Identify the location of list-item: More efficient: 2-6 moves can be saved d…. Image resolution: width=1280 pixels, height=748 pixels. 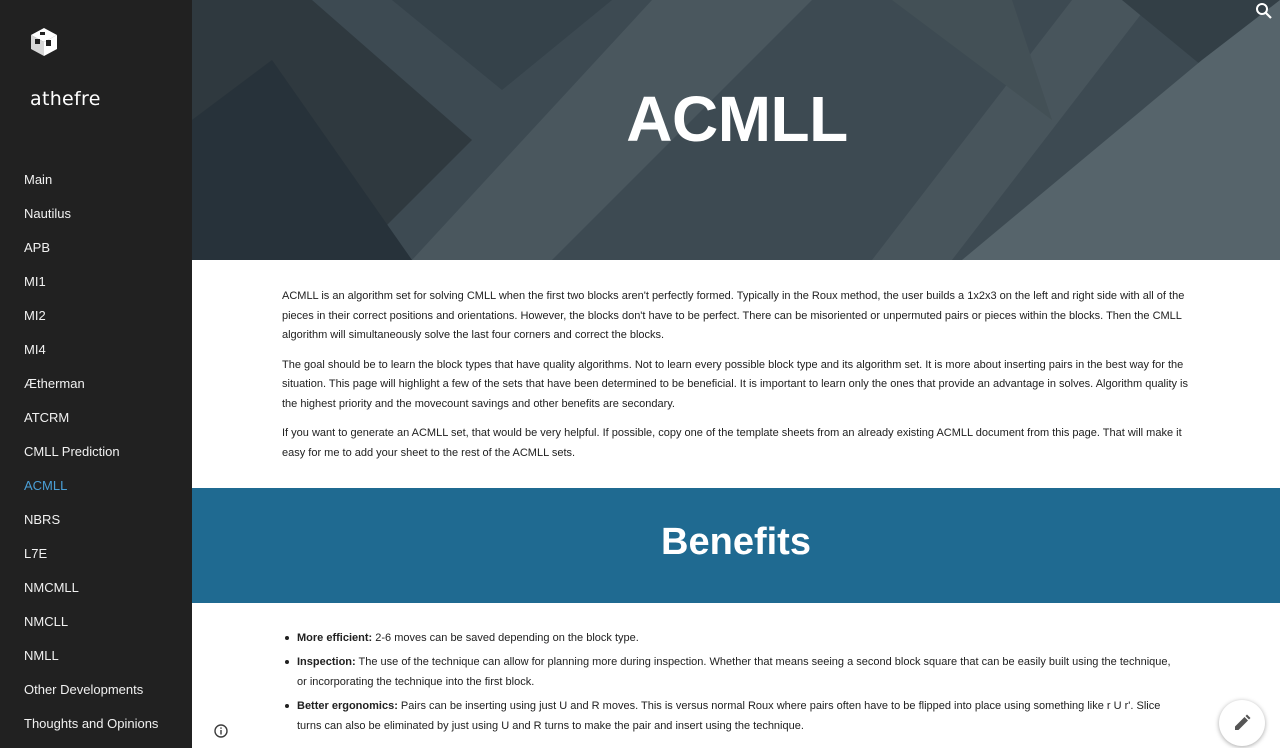
(730, 638).